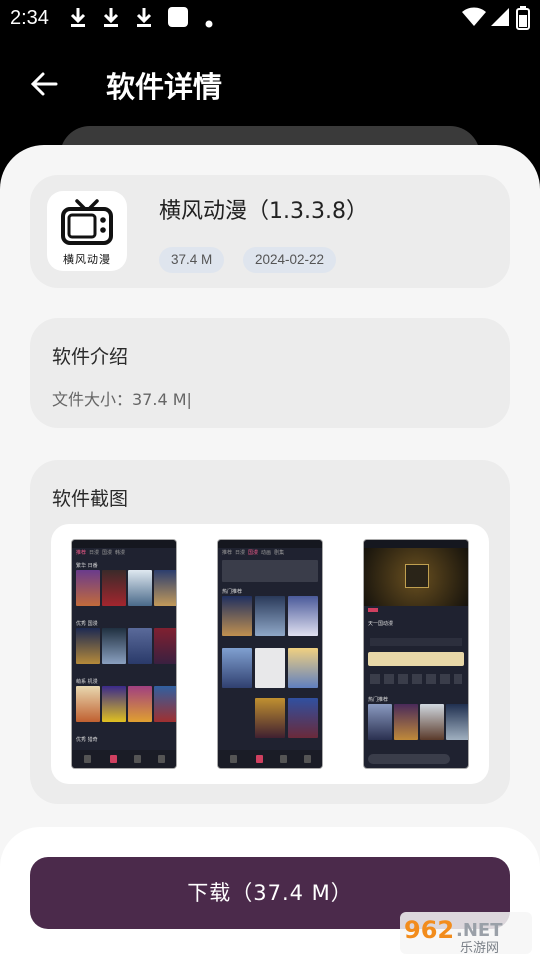  What do you see at coordinates (479, 930) in the screenshot?
I see `svg-text: .NET` at bounding box center [479, 930].